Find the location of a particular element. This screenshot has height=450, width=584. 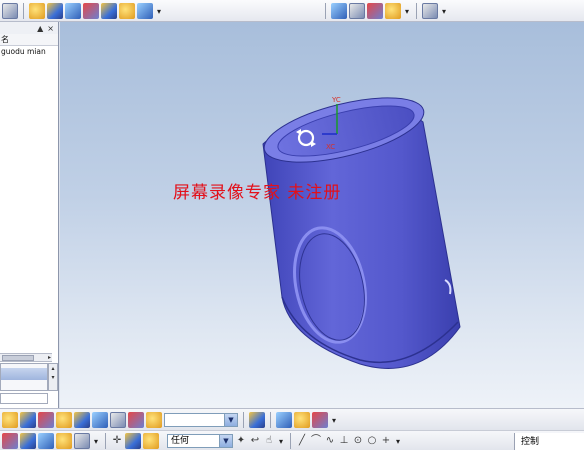

top-toolbar: ▾ ▾ ▾ is located at coordinates (292, 11).